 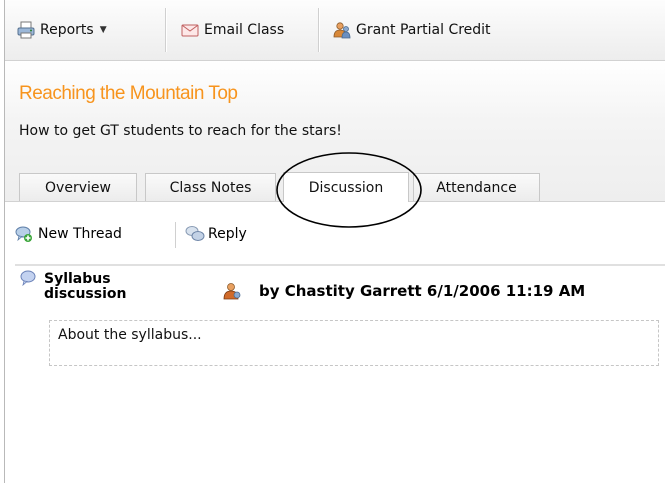 I want to click on reports-button: Reports ▼, so click(x=62, y=30).